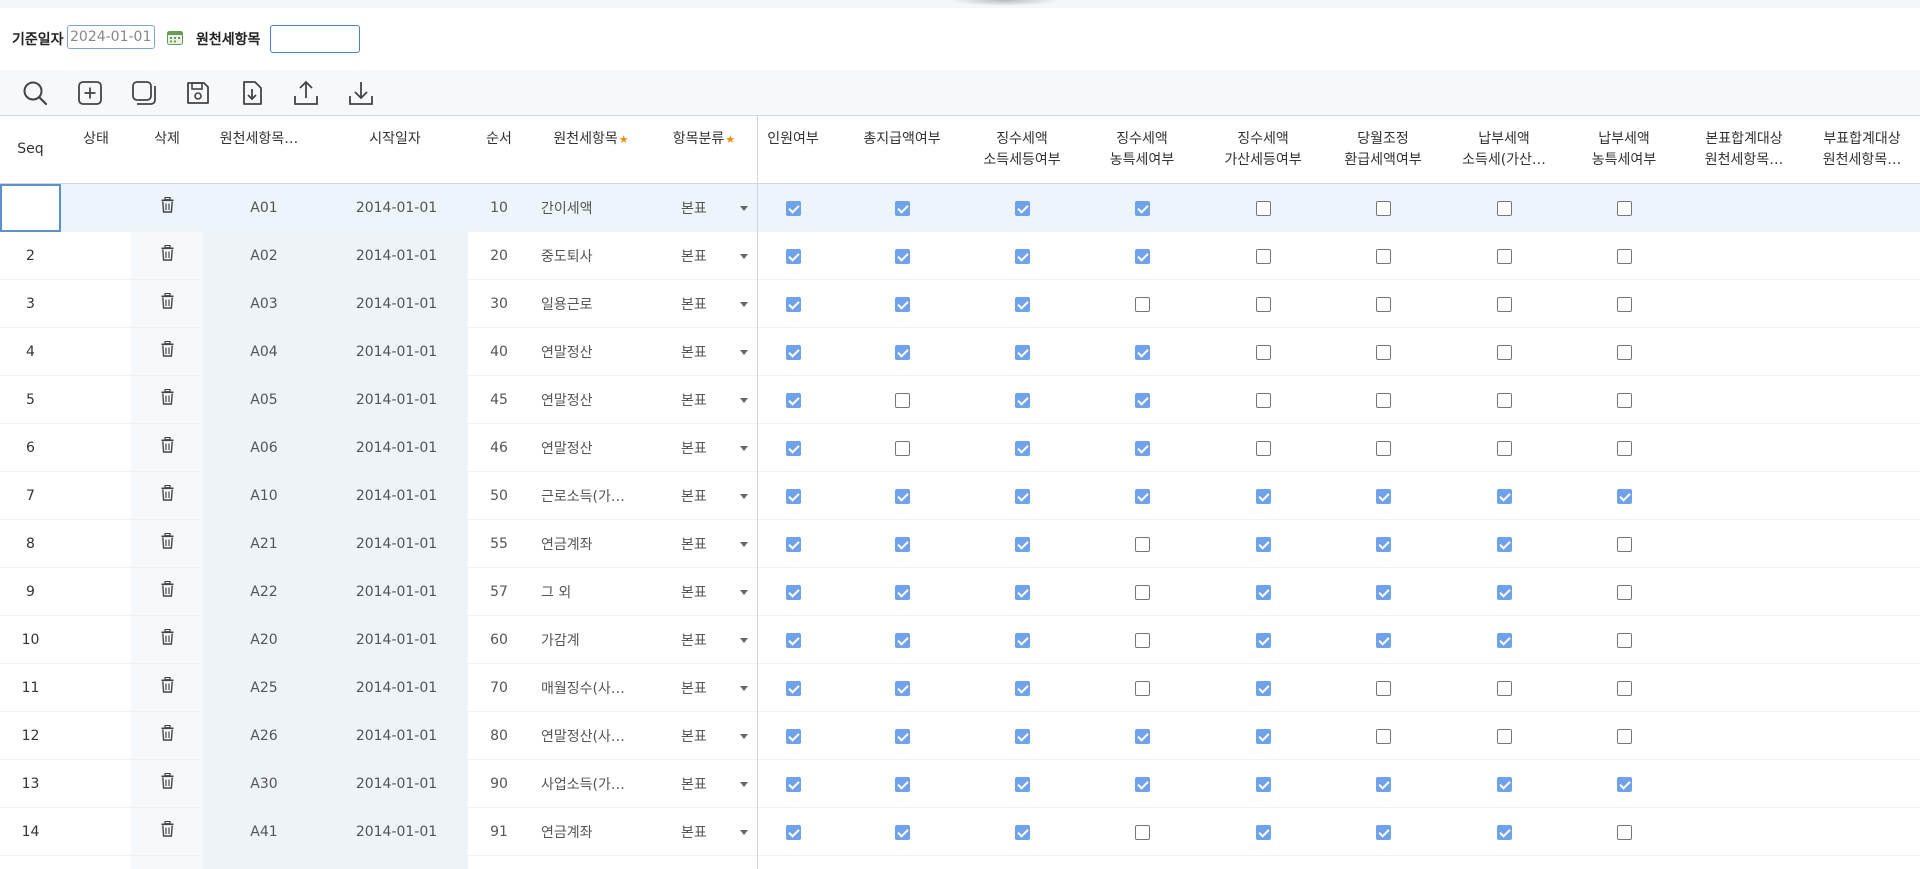 This screenshot has height=869, width=1920. Describe the element at coordinates (1383, 149) in the screenshot. I see `header-adj-refund: 당월조정 환급세액여부` at that location.